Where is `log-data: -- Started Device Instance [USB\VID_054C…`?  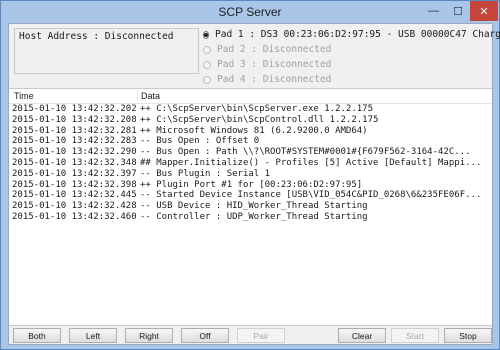
log-data: -- Started Device Instance [USB\VID_054C… is located at coordinates (311, 195).